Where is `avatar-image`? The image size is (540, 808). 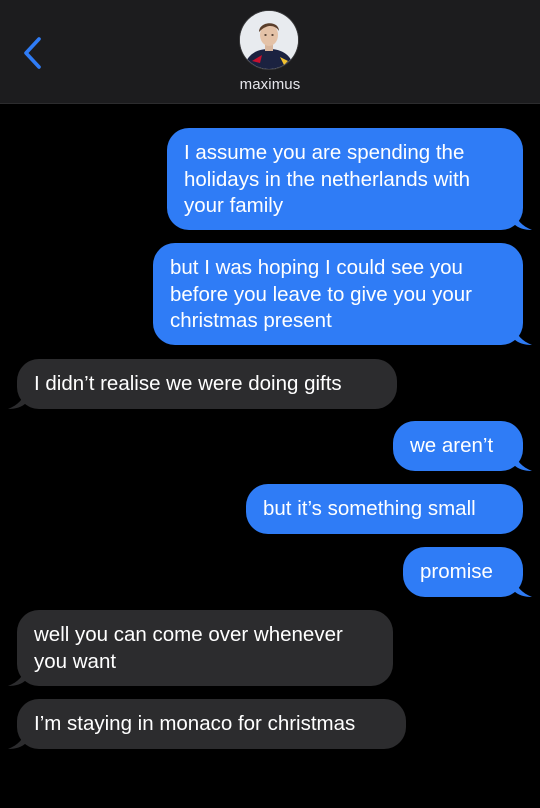 avatar-image is located at coordinates (269, 40).